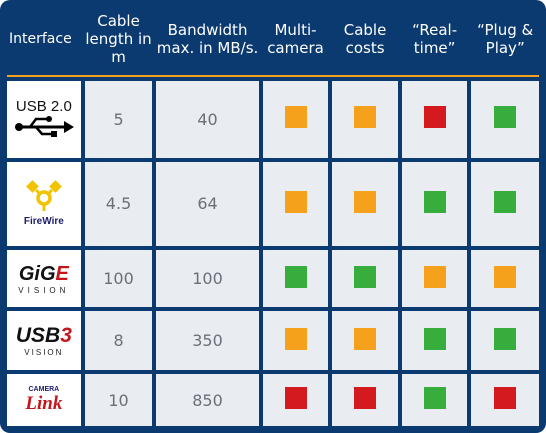 The width and height of the screenshot is (546, 433). Describe the element at coordinates (207, 341) in the screenshot. I see `bandwidth-cell: 350` at that location.